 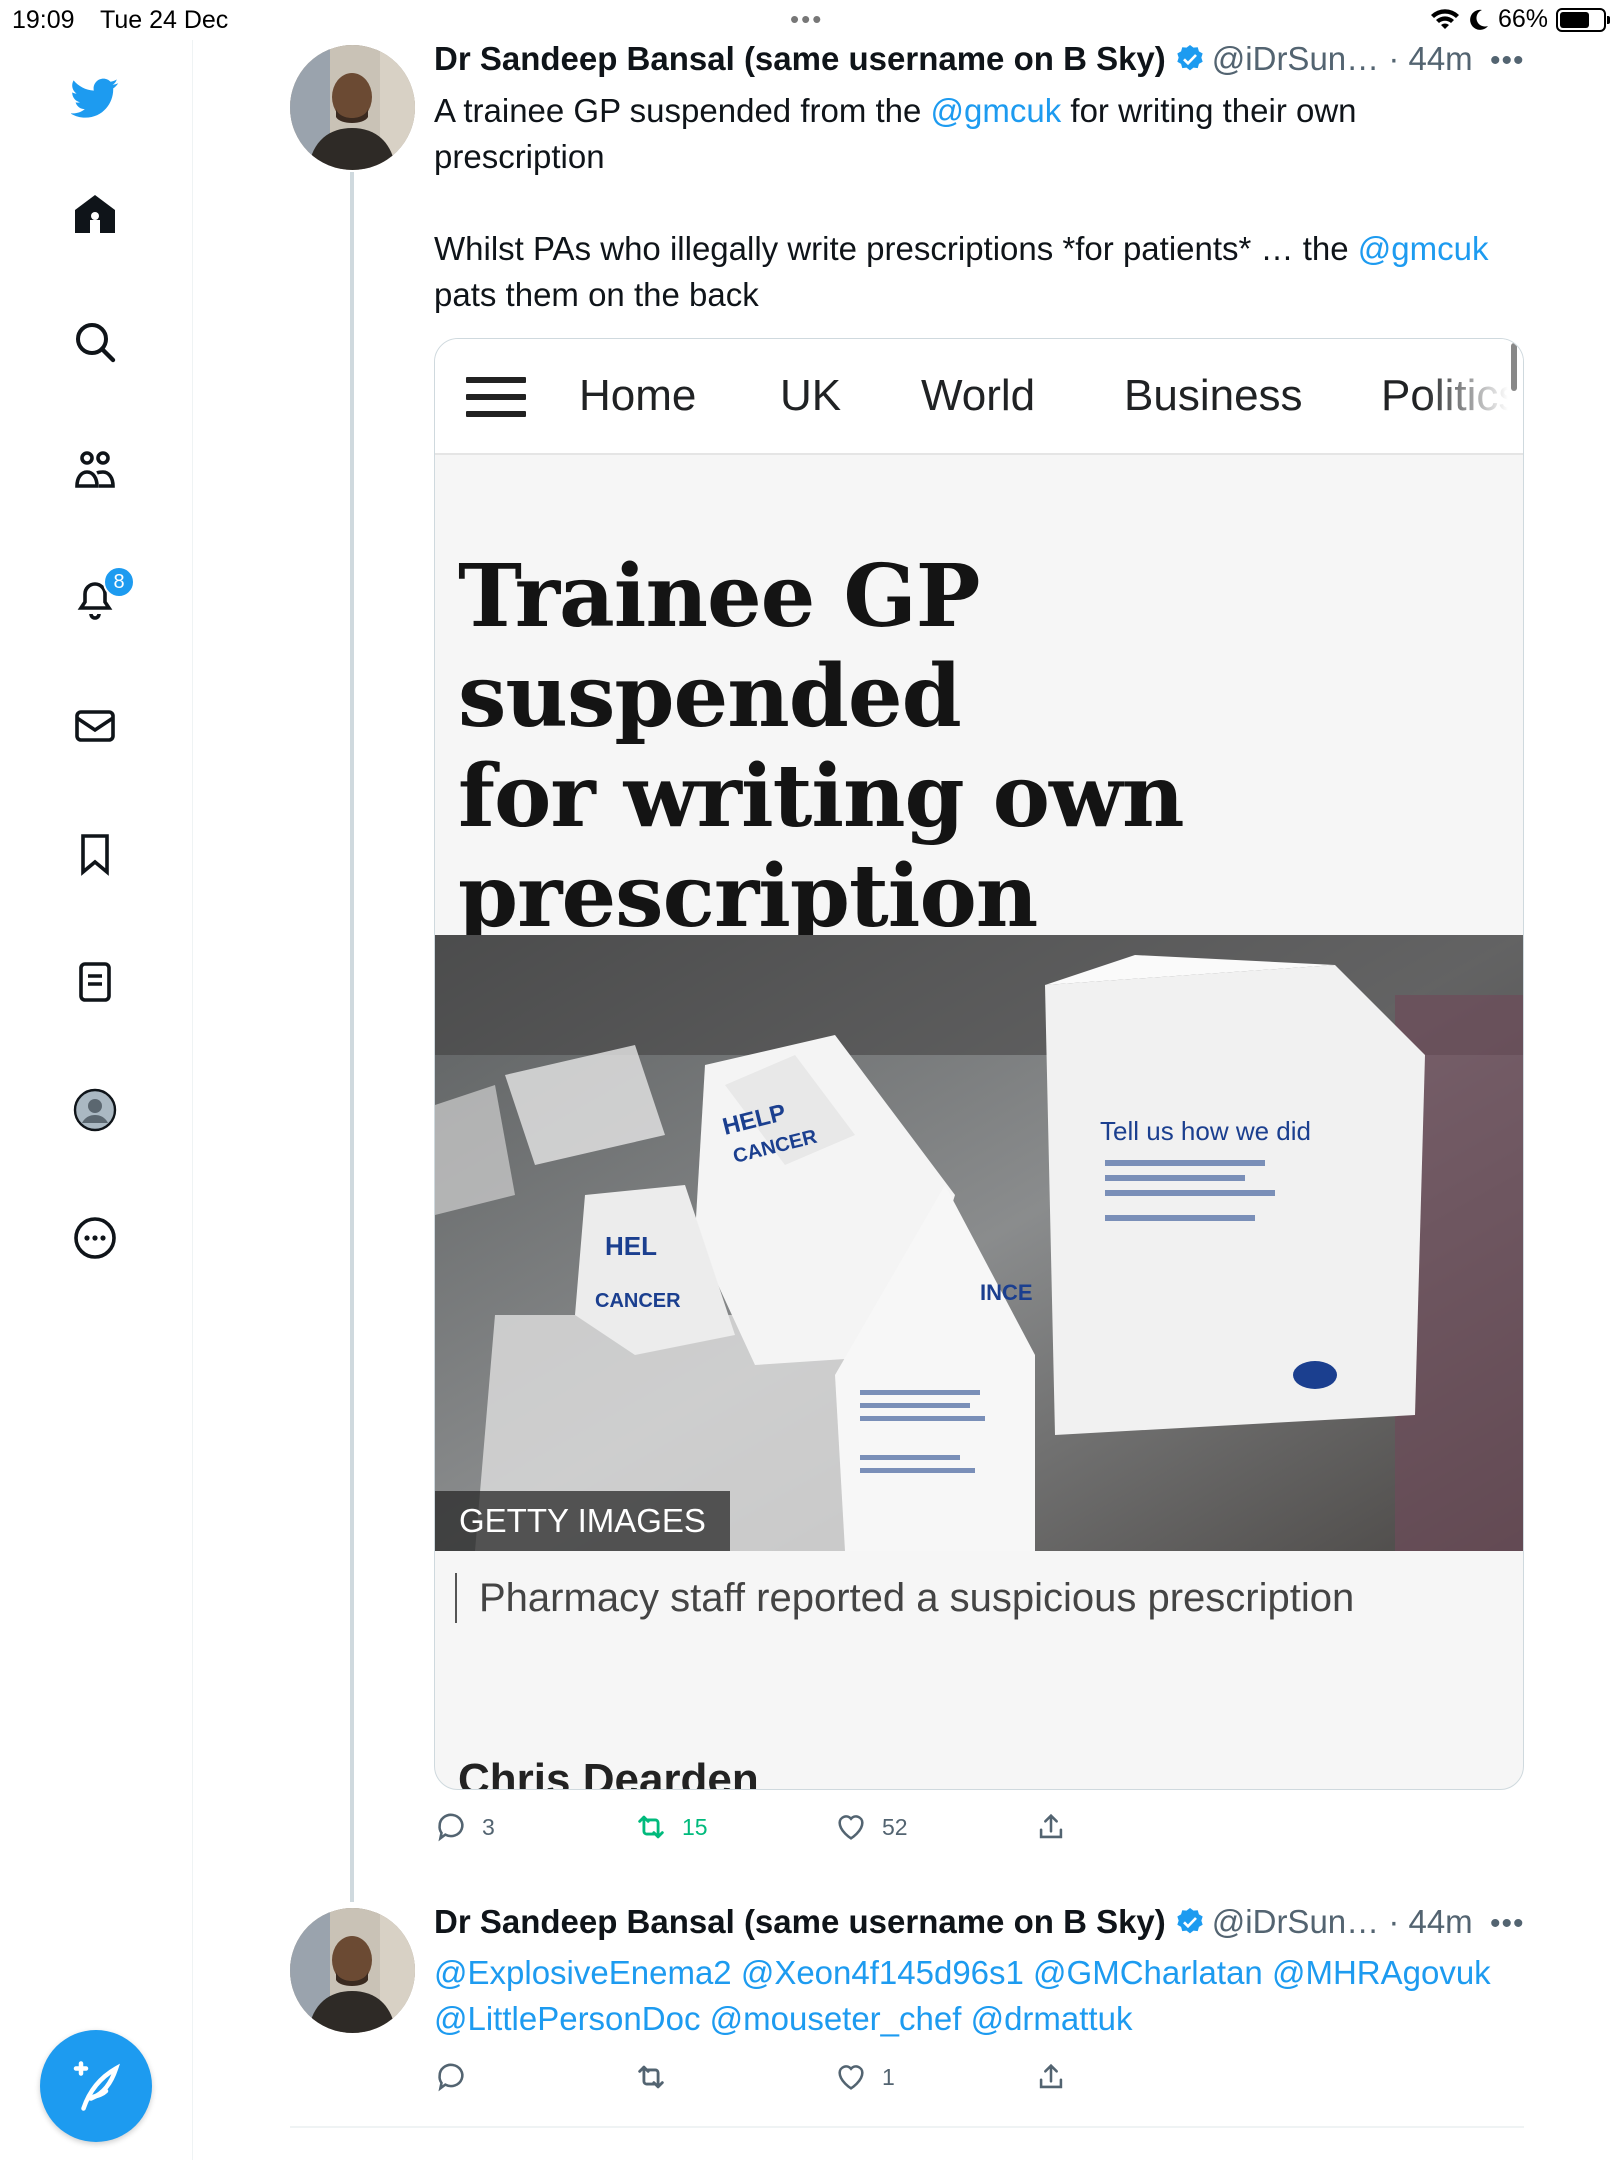 What do you see at coordinates (95, 982) in the screenshot?
I see `lists-icon` at bounding box center [95, 982].